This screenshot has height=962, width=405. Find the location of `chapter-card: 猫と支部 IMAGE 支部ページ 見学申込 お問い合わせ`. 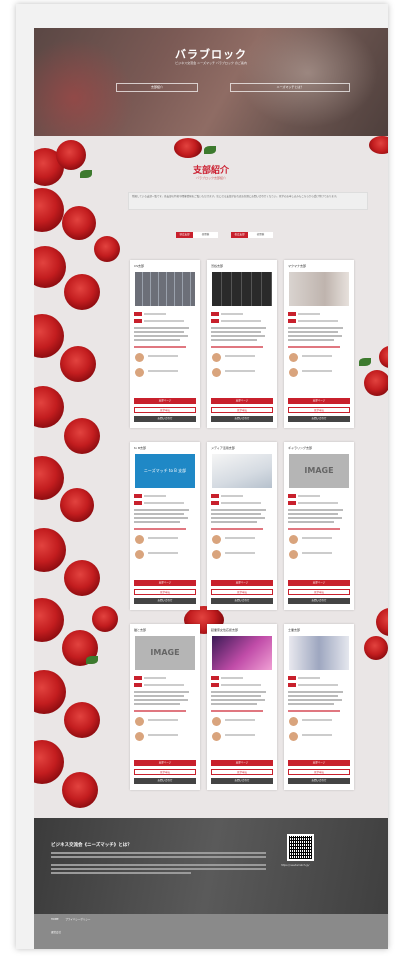

chapter-card: 猫と支部 IMAGE 支部ページ 見学申込 お問い合わせ is located at coordinates (165, 707).